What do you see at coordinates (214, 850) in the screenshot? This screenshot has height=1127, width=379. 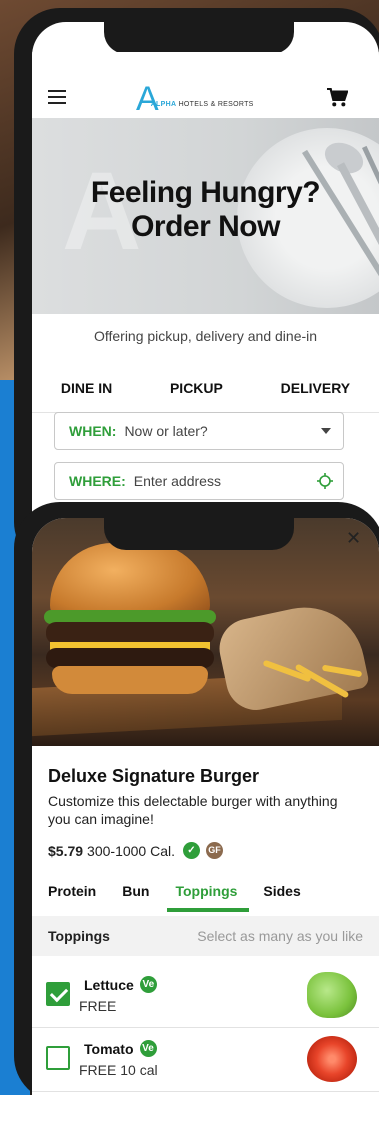 I see `gluten-free-badge: GF` at bounding box center [214, 850].